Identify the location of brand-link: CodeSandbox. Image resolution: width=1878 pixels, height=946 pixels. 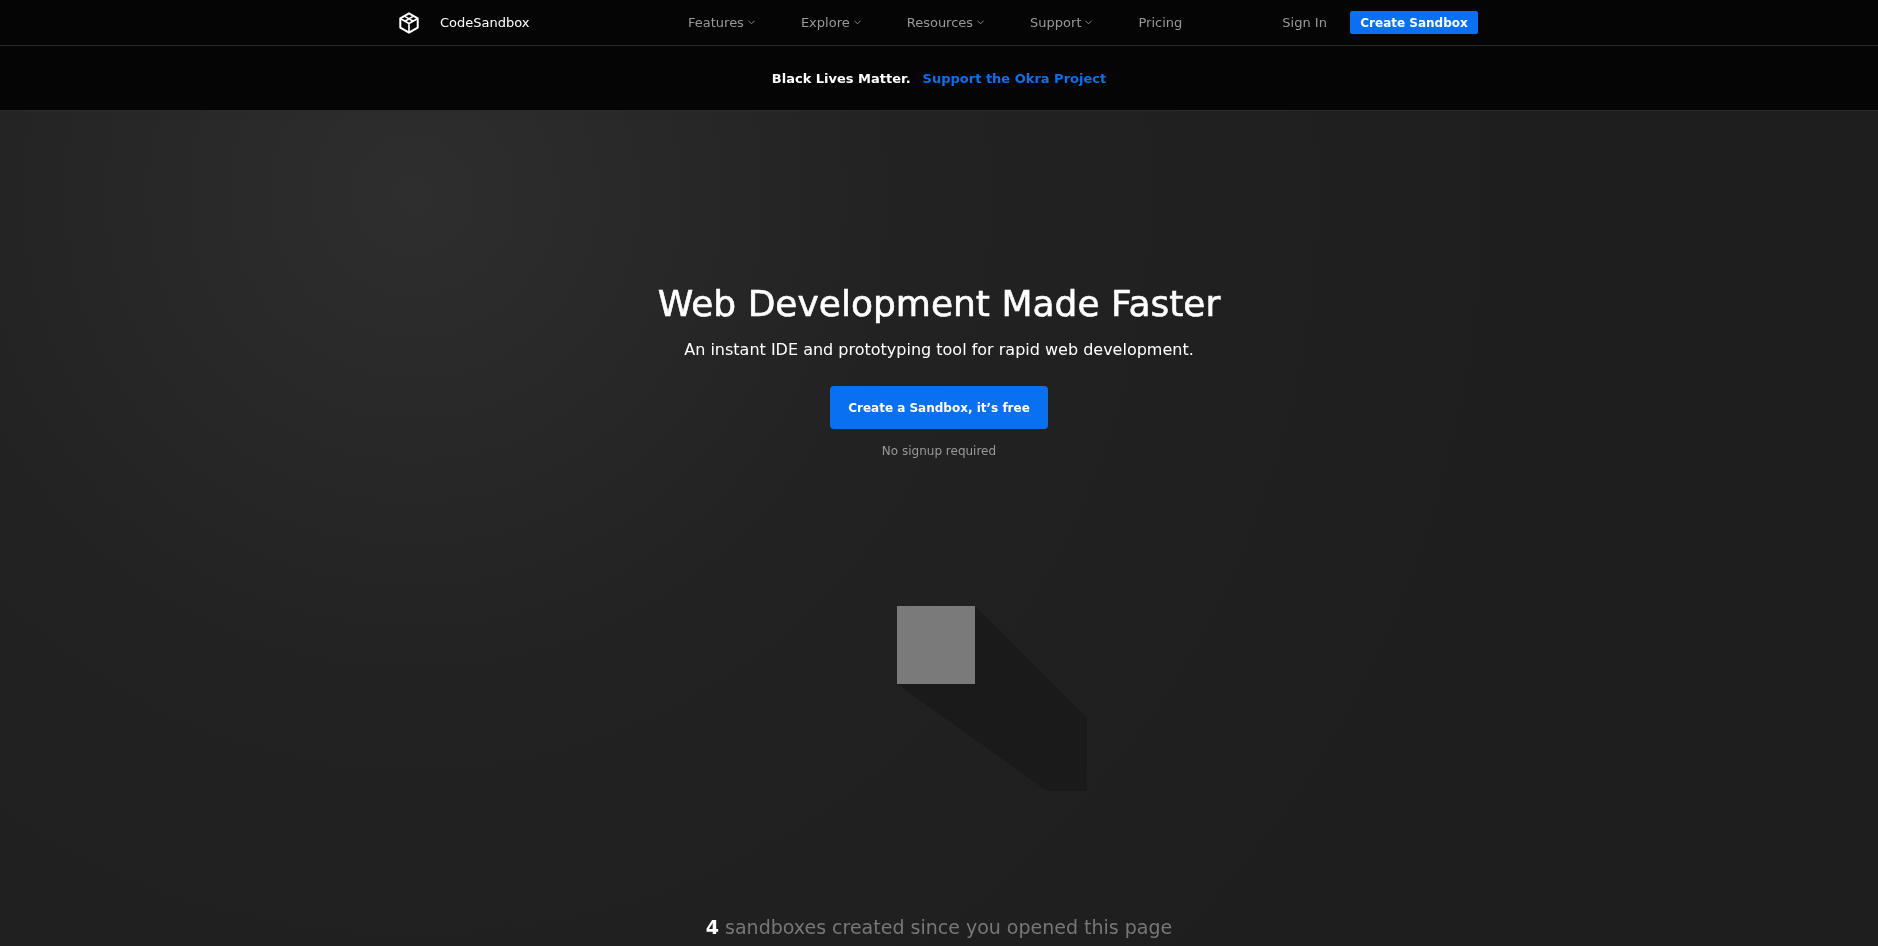
(485, 22).